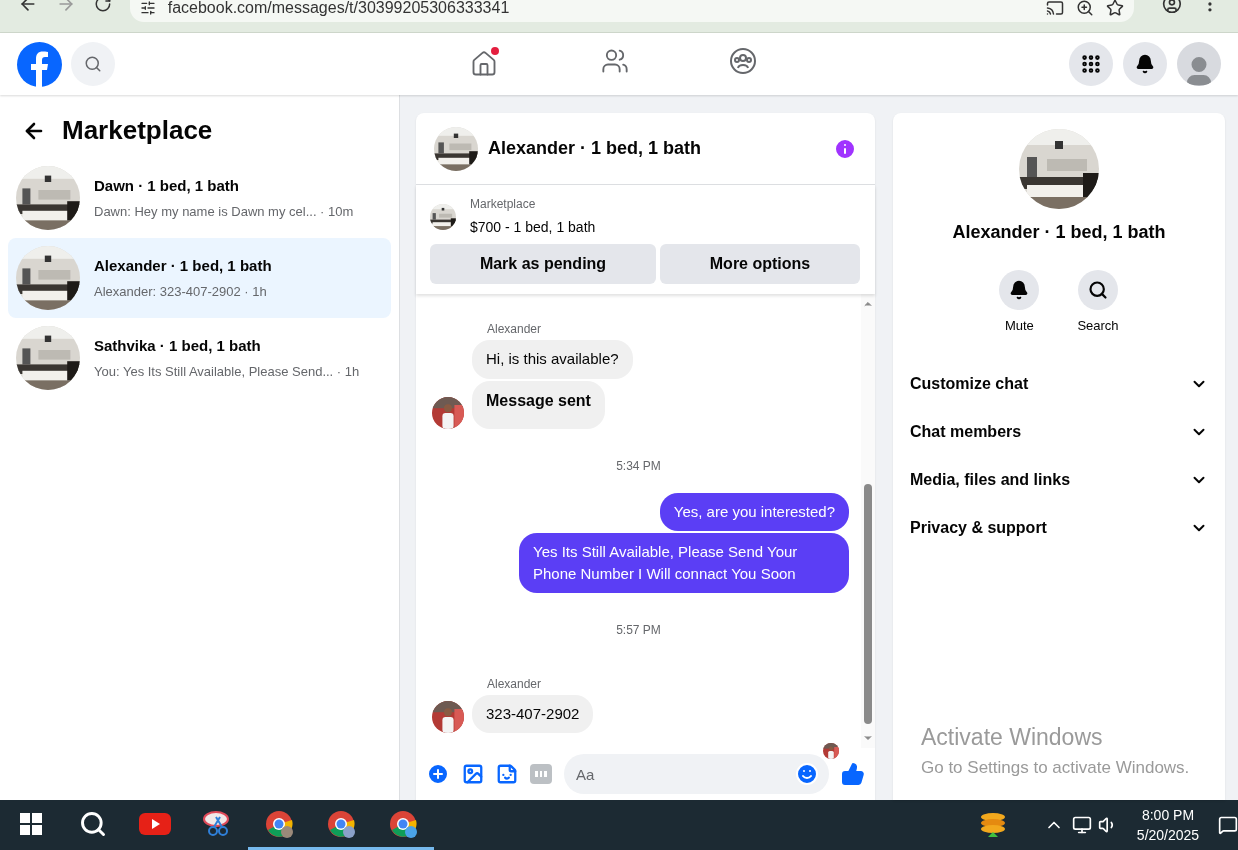 Image resolution: width=1238 pixels, height=850 pixels. Describe the element at coordinates (552, 359) in the screenshot. I see `message-bubble: Hi, is this available?` at that location.